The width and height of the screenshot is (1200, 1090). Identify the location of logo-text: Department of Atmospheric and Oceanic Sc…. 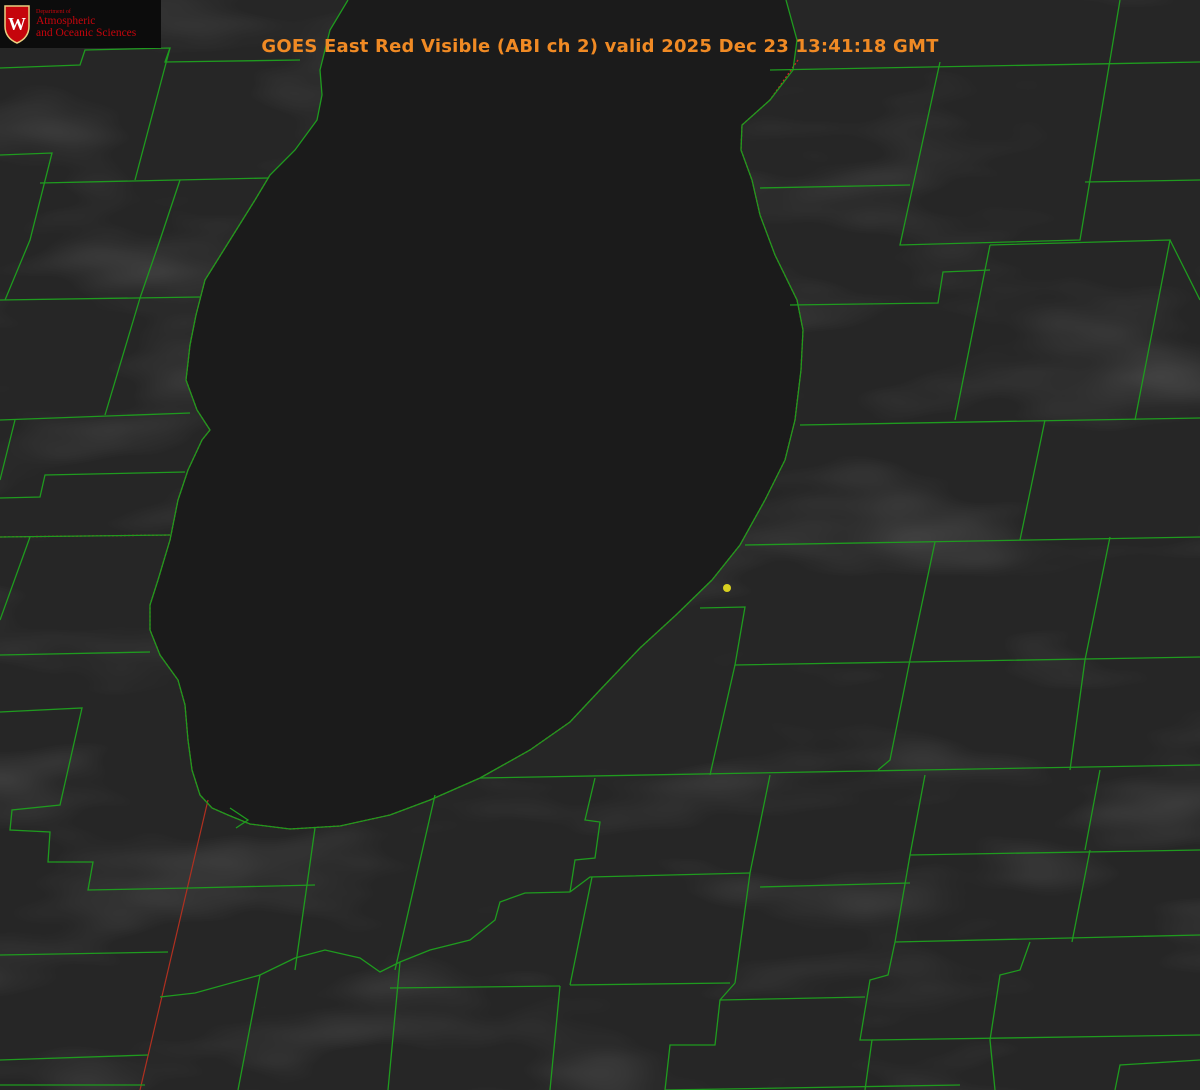
(86, 24).